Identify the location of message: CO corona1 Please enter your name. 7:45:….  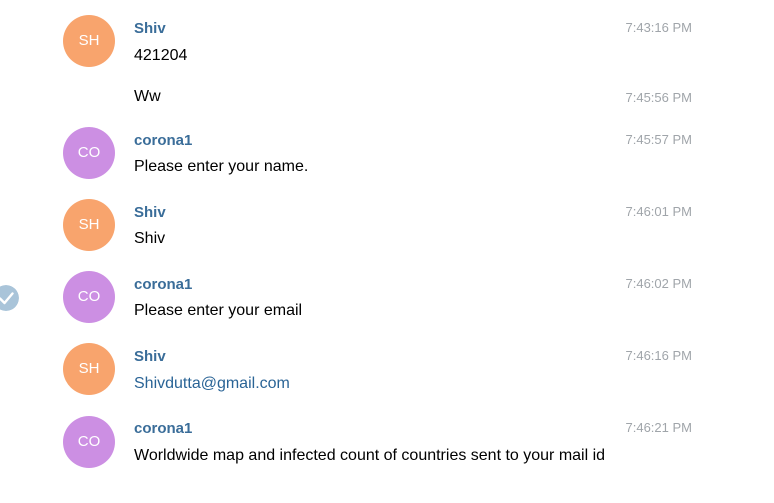
(387, 160).